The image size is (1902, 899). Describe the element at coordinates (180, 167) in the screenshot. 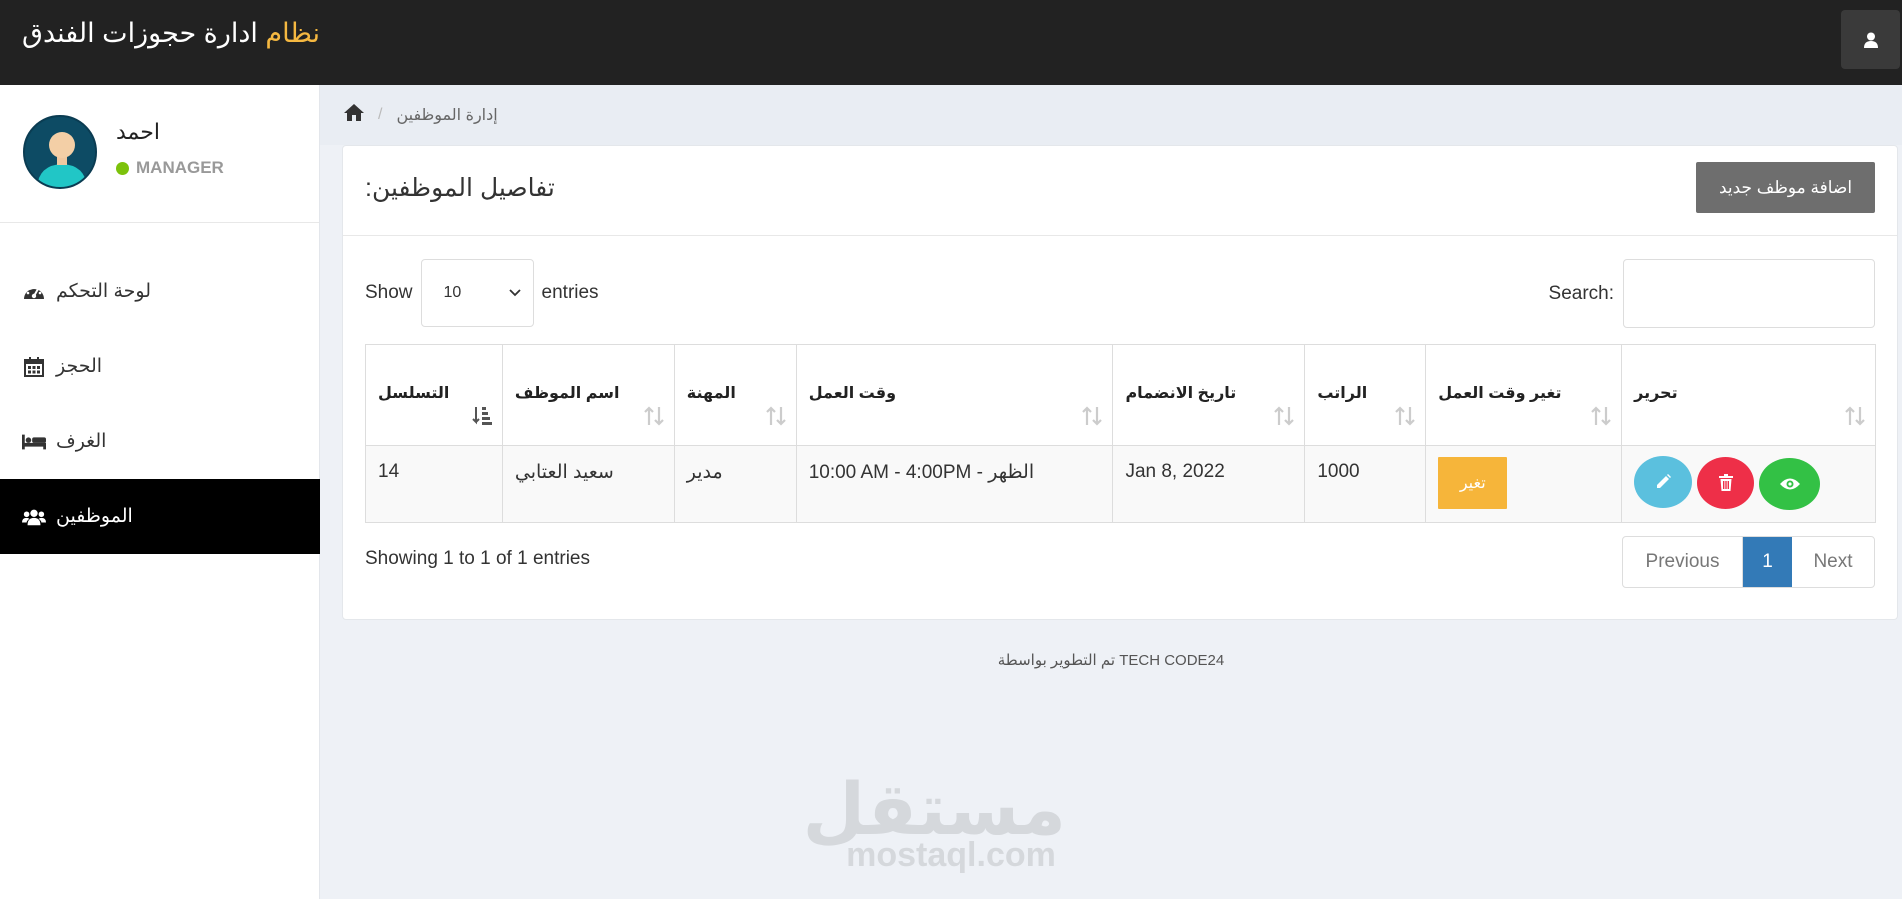

I see `profile-role-label: MANAGER` at that location.